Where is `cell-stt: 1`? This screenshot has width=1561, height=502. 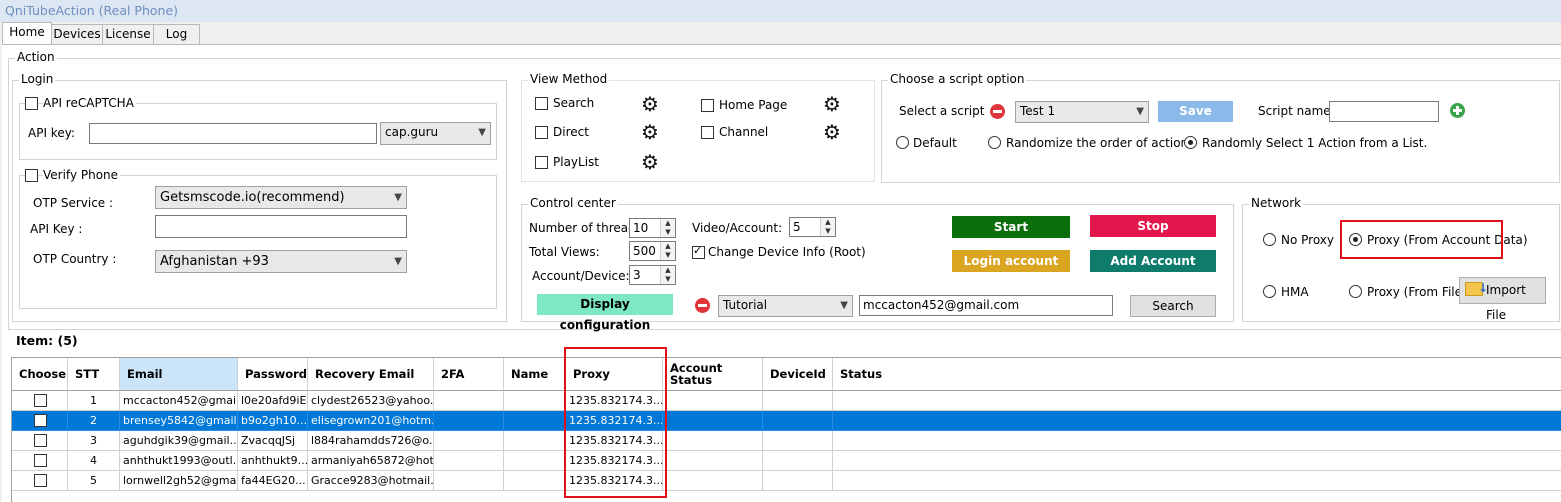
cell-stt: 1 is located at coordinates (94, 401).